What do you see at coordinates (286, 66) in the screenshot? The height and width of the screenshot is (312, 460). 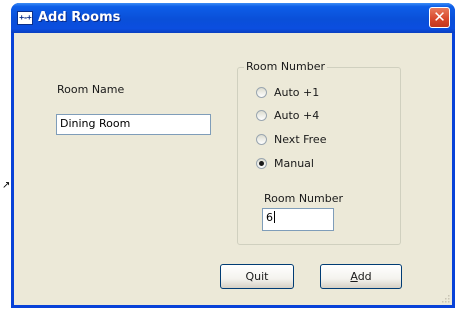 I see `room-number-group-caption: Room Number` at bounding box center [286, 66].